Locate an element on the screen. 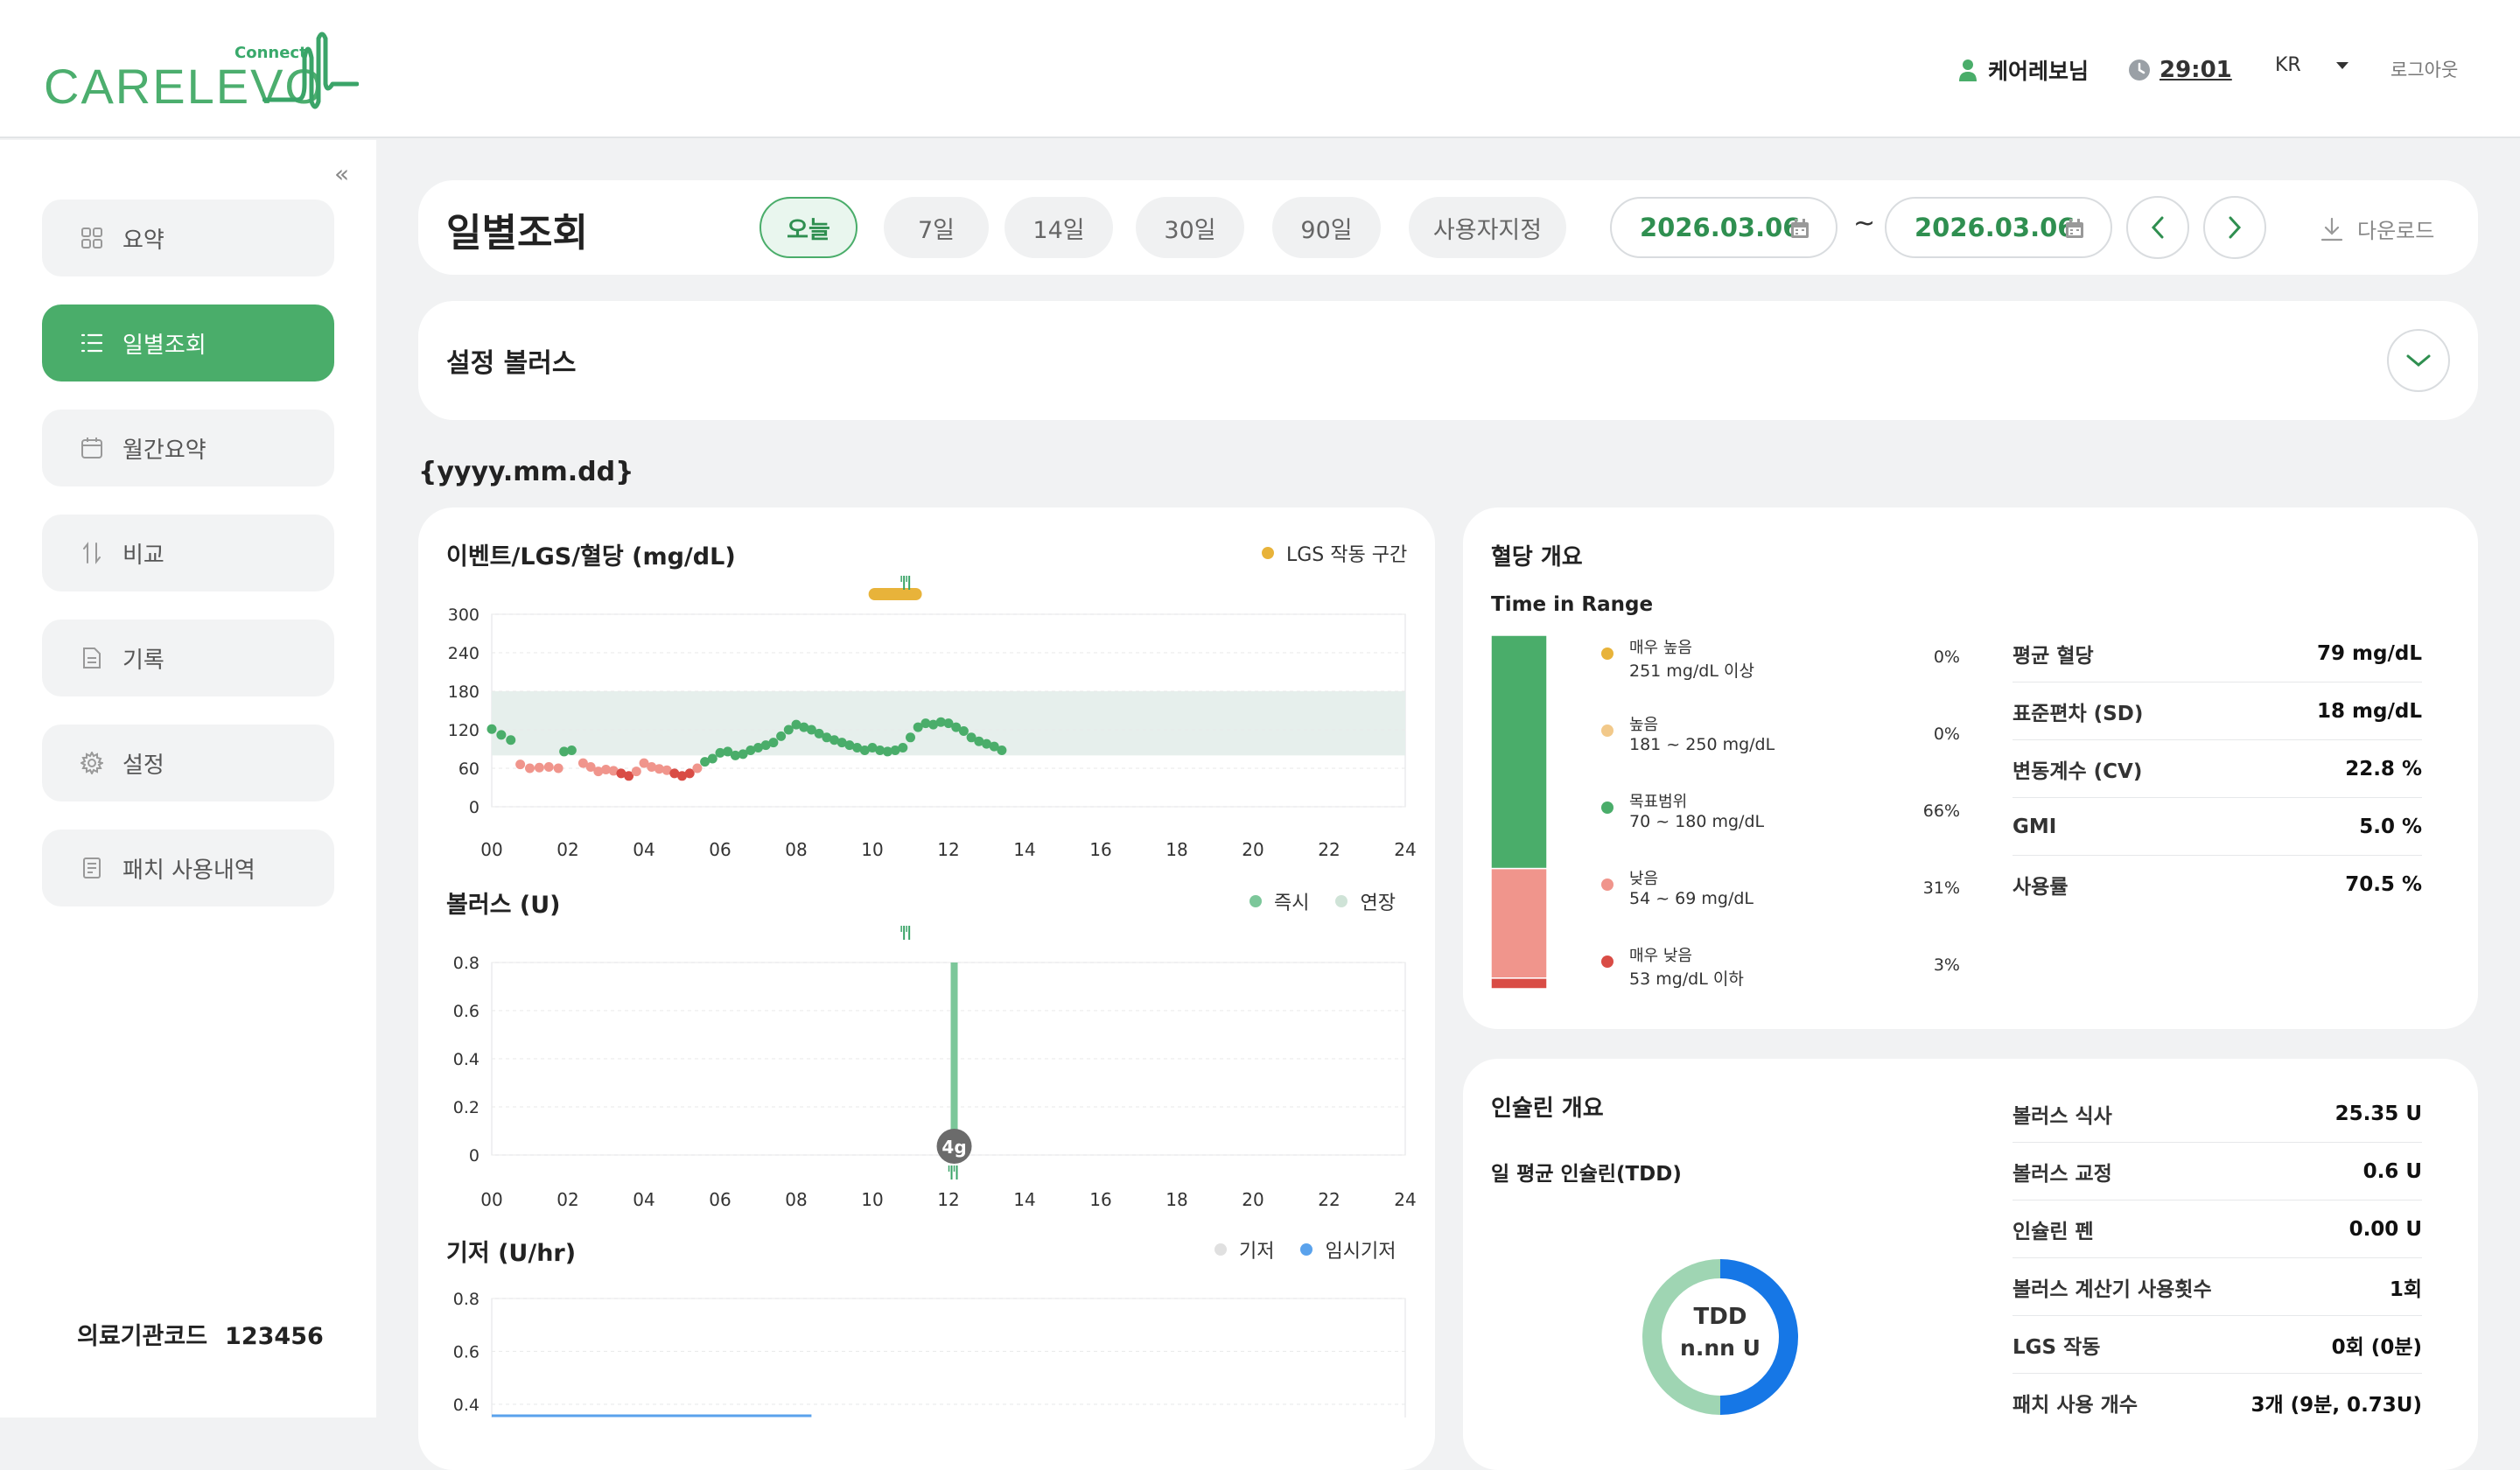  logout-link: 로그아웃 is located at coordinates (2424, 69).